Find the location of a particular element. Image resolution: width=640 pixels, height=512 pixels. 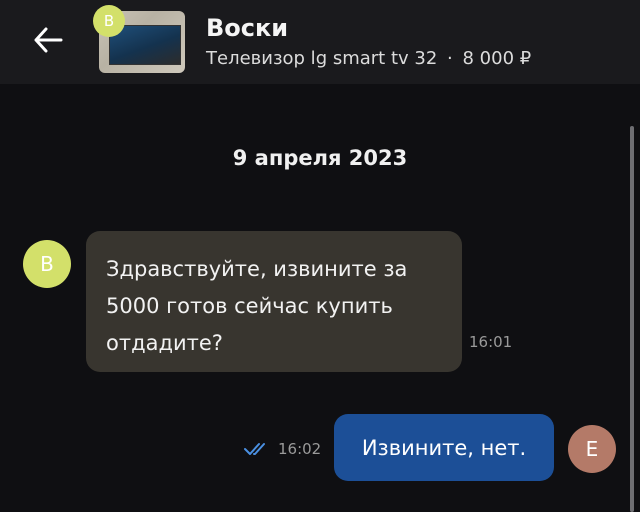

message-line: Здравствуйте, извините за is located at coordinates (257, 269).